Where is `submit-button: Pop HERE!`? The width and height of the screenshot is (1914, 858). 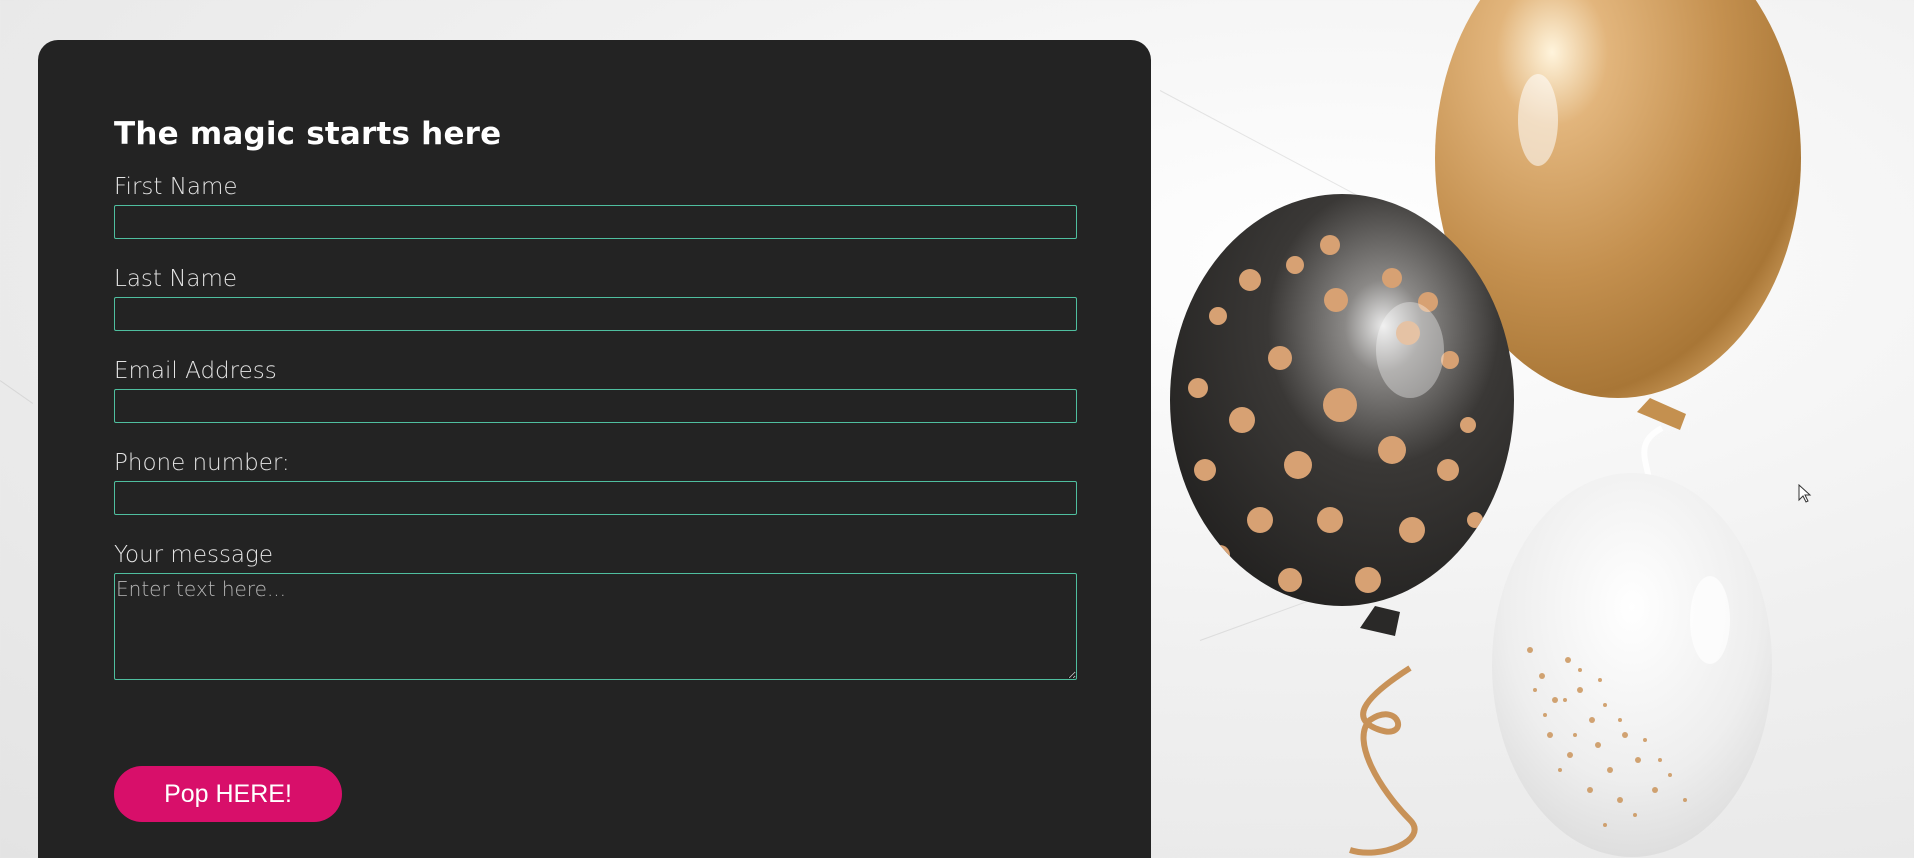 submit-button: Pop HERE! is located at coordinates (228, 794).